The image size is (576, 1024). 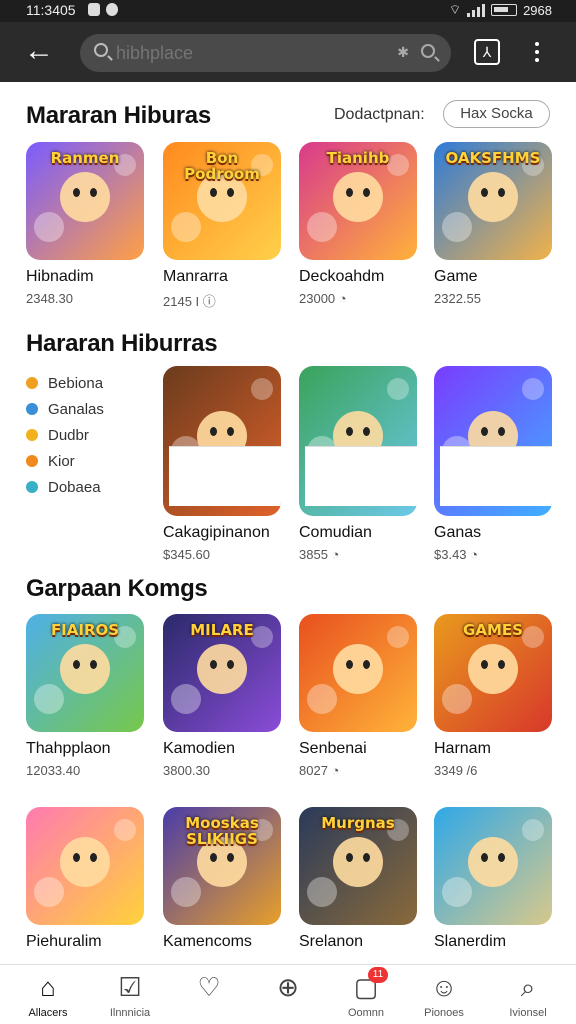 What do you see at coordinates (61, 461) in the screenshot?
I see `category-label: Kior` at bounding box center [61, 461].